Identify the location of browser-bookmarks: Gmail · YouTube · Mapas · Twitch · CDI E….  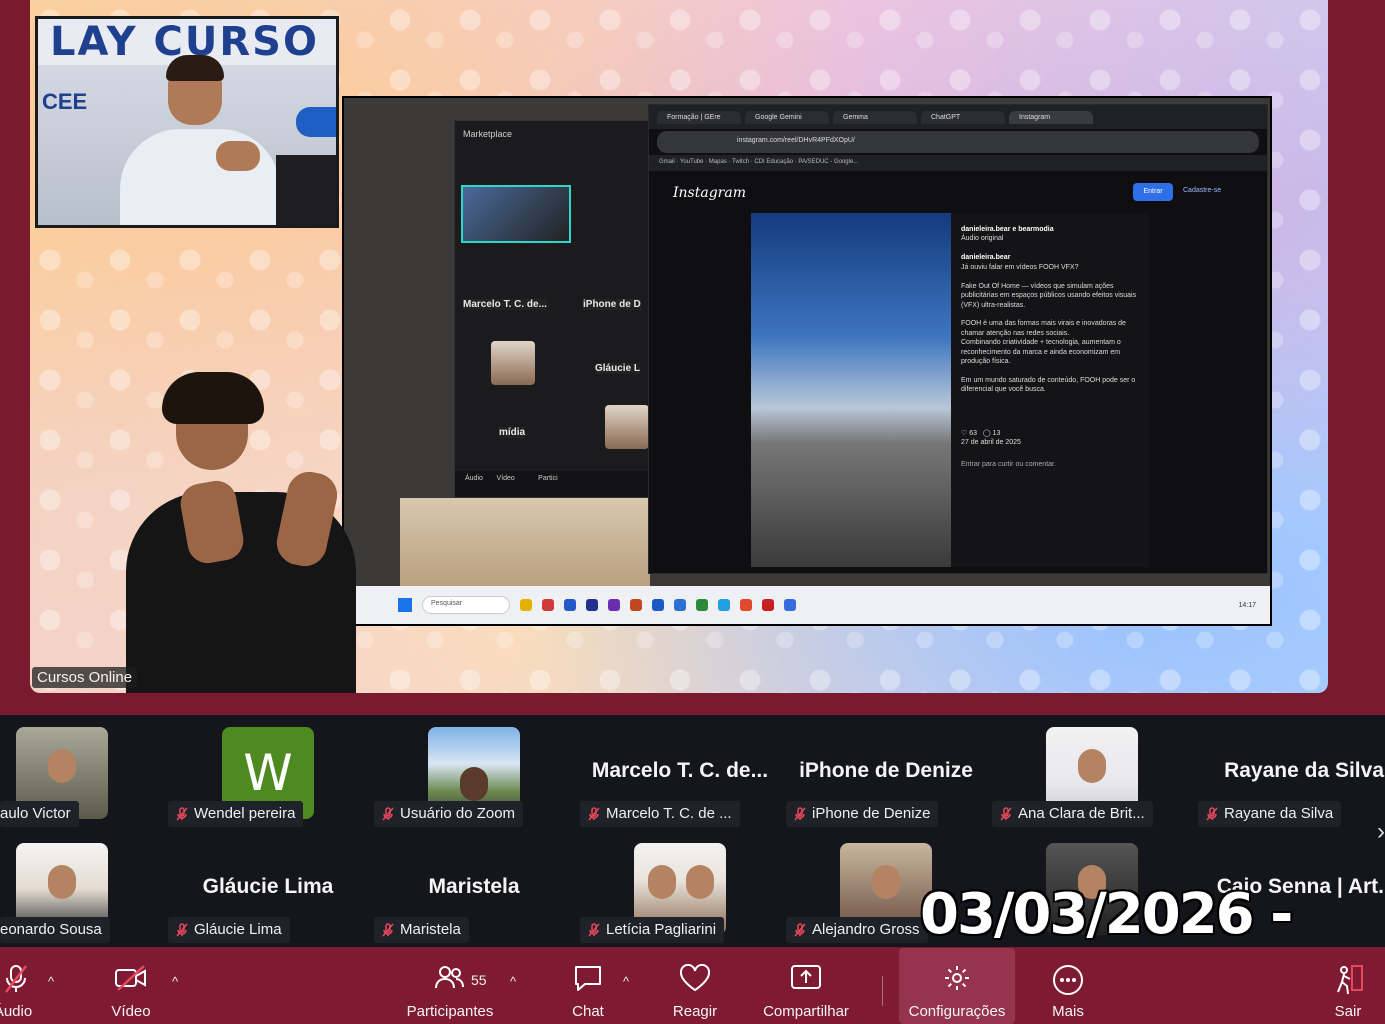
(958, 163).